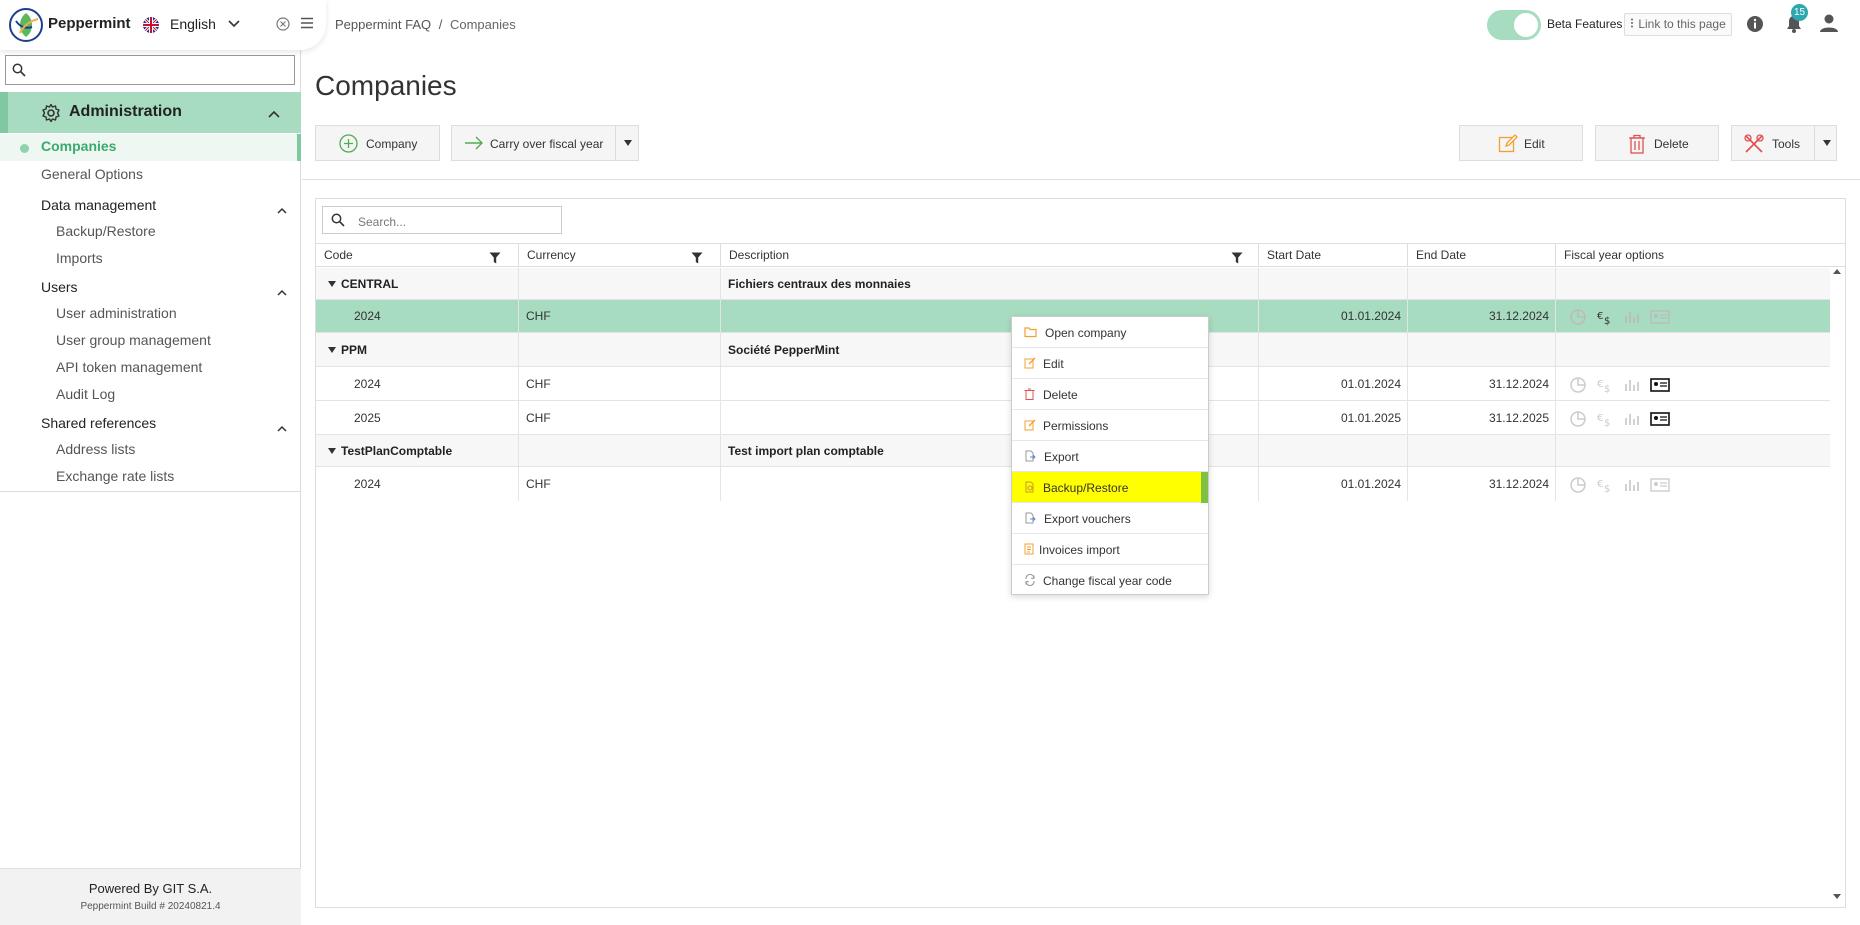 The width and height of the screenshot is (1860, 925). What do you see at coordinates (79, 258) in the screenshot?
I see `sidebar-item-imports: Imports` at bounding box center [79, 258].